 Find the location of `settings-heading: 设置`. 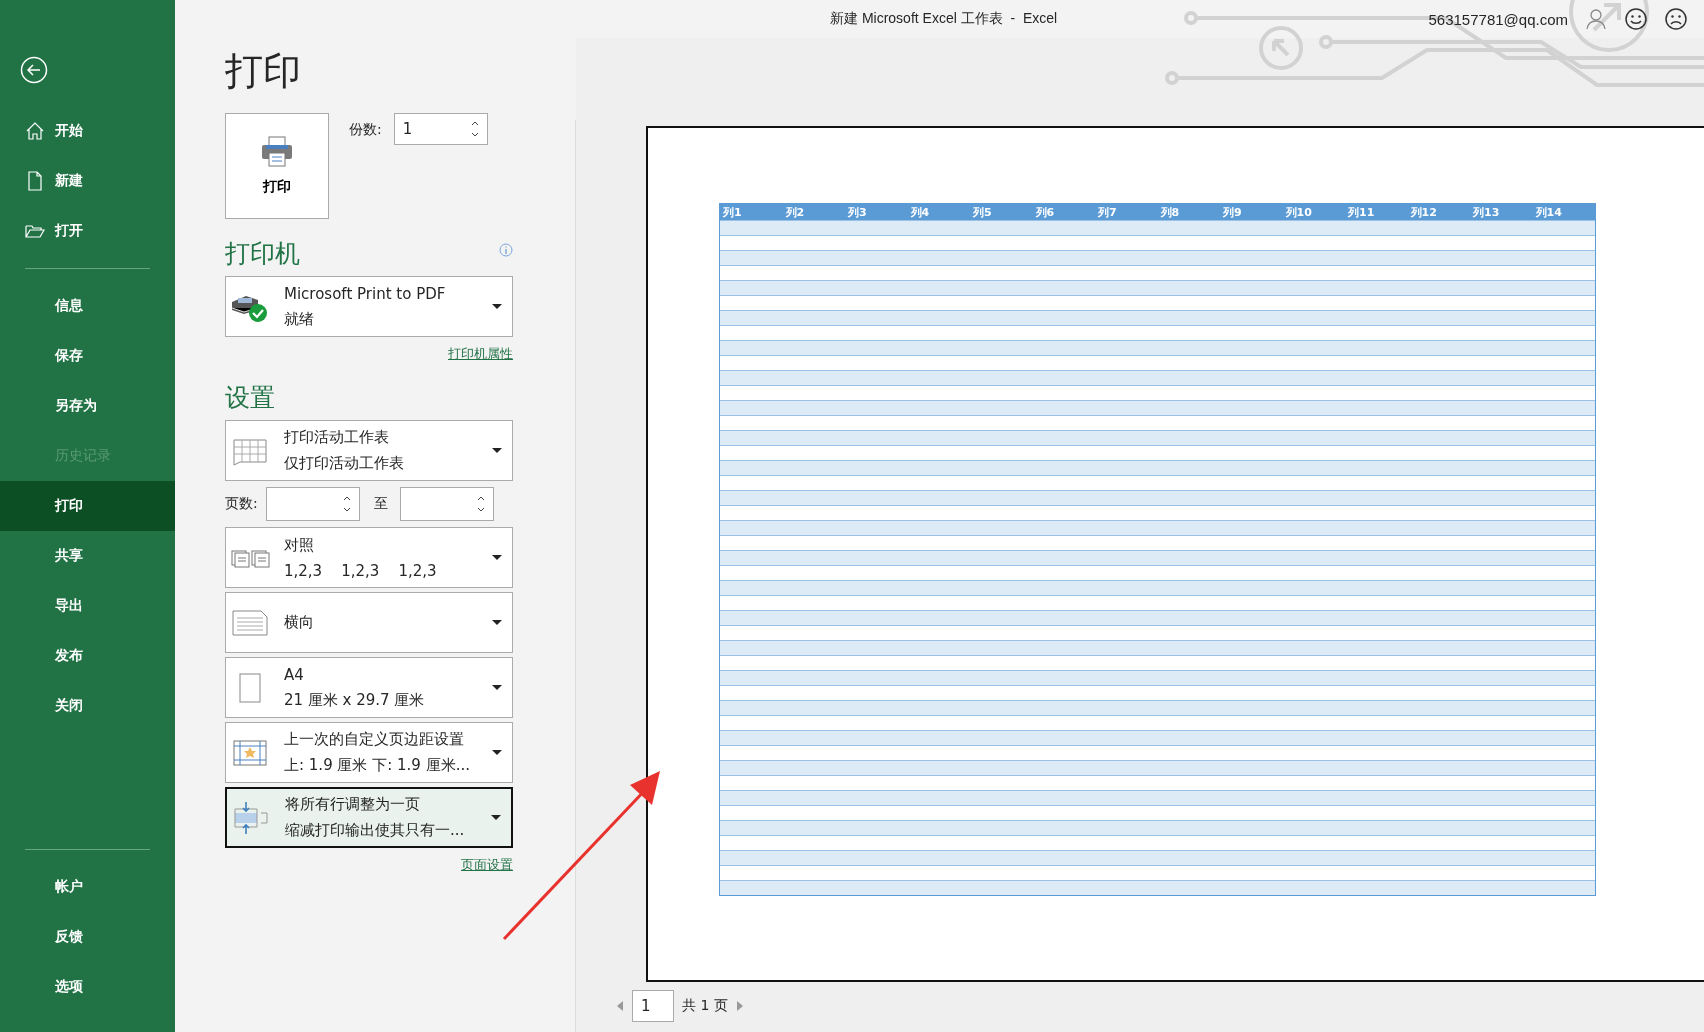

settings-heading: 设置 is located at coordinates (250, 398).